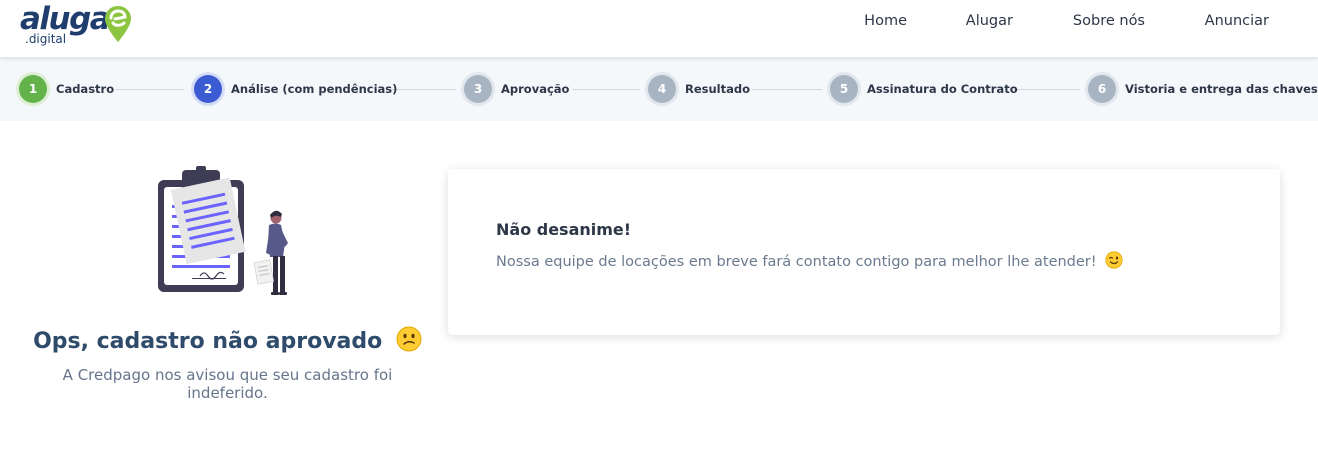 The height and width of the screenshot is (472, 1318). I want to click on winking-face-emoji, so click(1114, 260).